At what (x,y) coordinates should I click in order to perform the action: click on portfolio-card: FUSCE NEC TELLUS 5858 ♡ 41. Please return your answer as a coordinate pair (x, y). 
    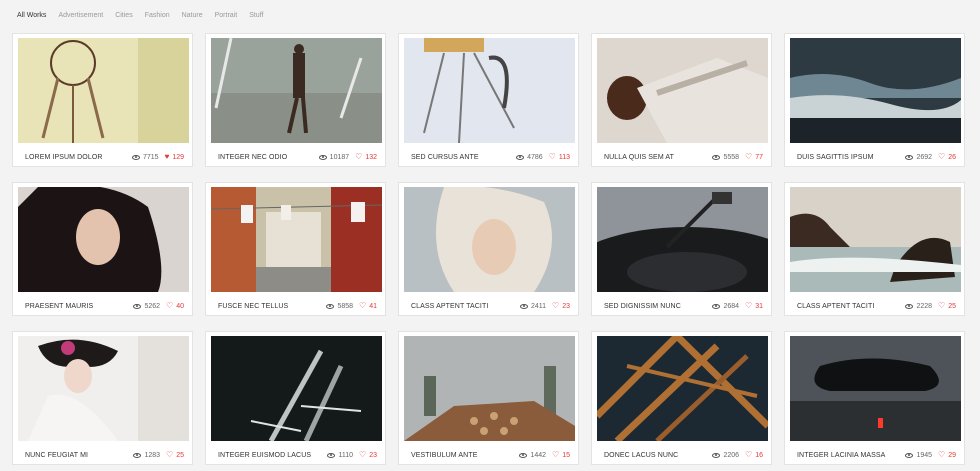
    Looking at the image, I should click on (295, 249).